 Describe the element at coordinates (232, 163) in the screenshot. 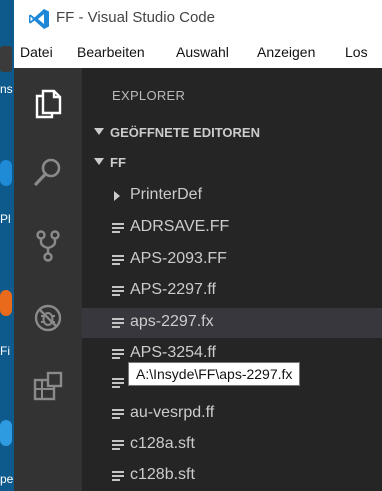

I see `section-folder-ff: FF` at that location.